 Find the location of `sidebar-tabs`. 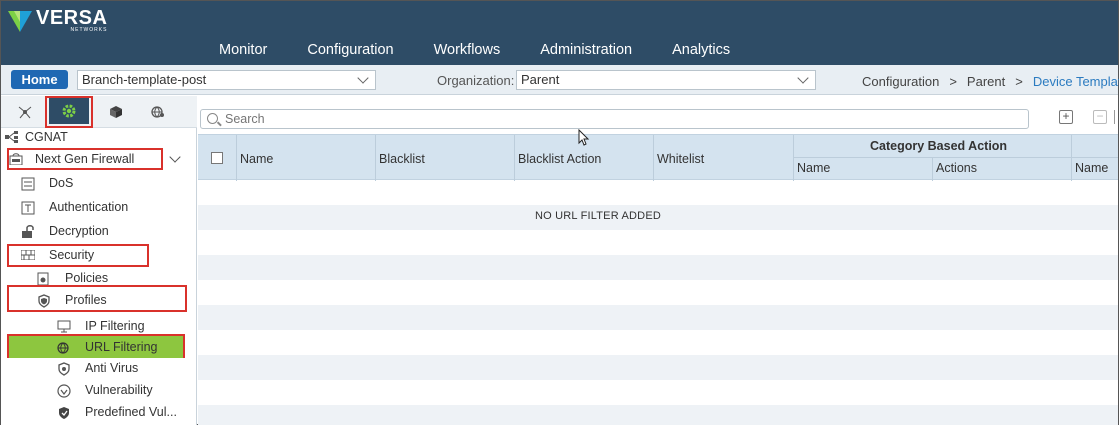

sidebar-tabs is located at coordinates (99, 112).